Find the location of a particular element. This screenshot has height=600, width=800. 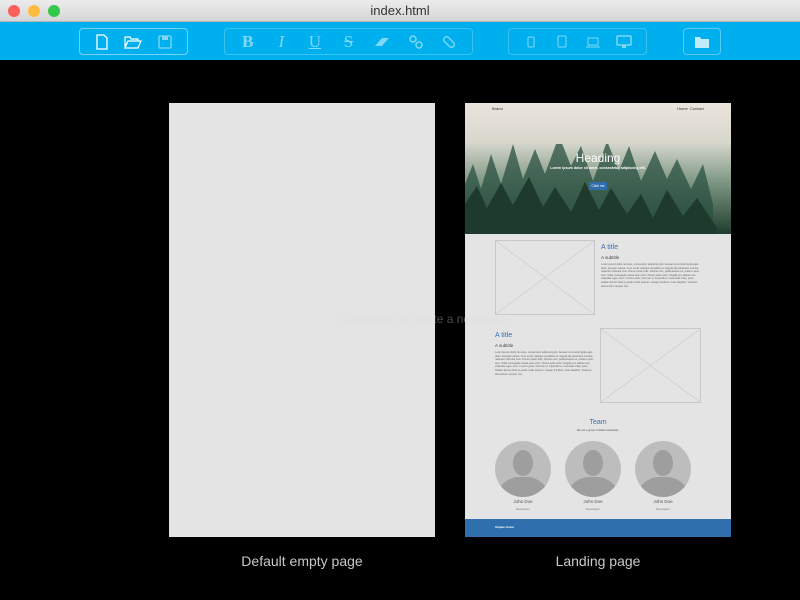

close-window-button is located at coordinates (14, 11).